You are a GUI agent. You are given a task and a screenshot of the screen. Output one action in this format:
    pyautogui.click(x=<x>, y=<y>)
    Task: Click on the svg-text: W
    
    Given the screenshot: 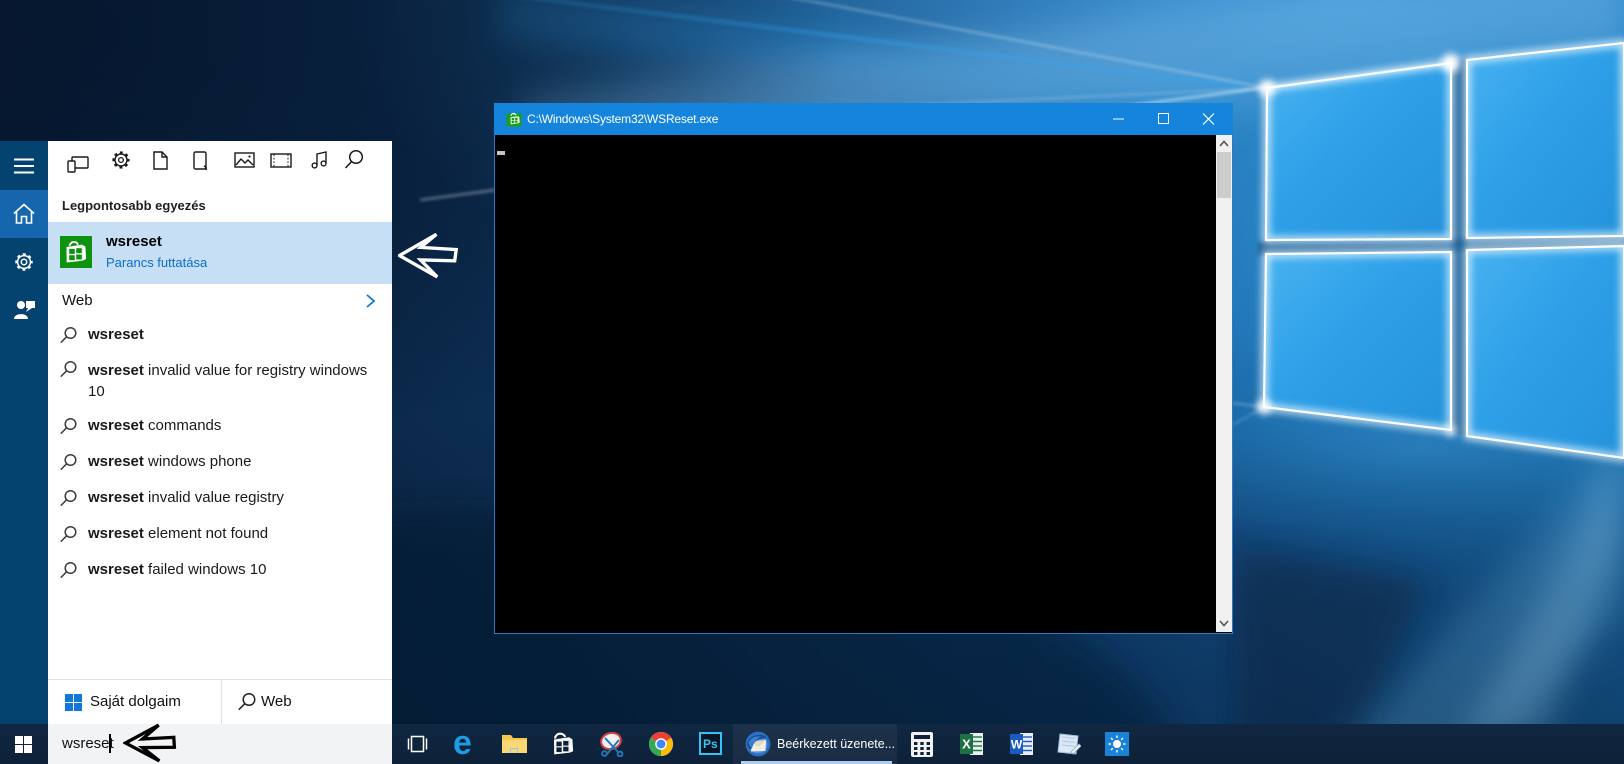 What is the action you would take?
    pyautogui.click(x=1017, y=745)
    